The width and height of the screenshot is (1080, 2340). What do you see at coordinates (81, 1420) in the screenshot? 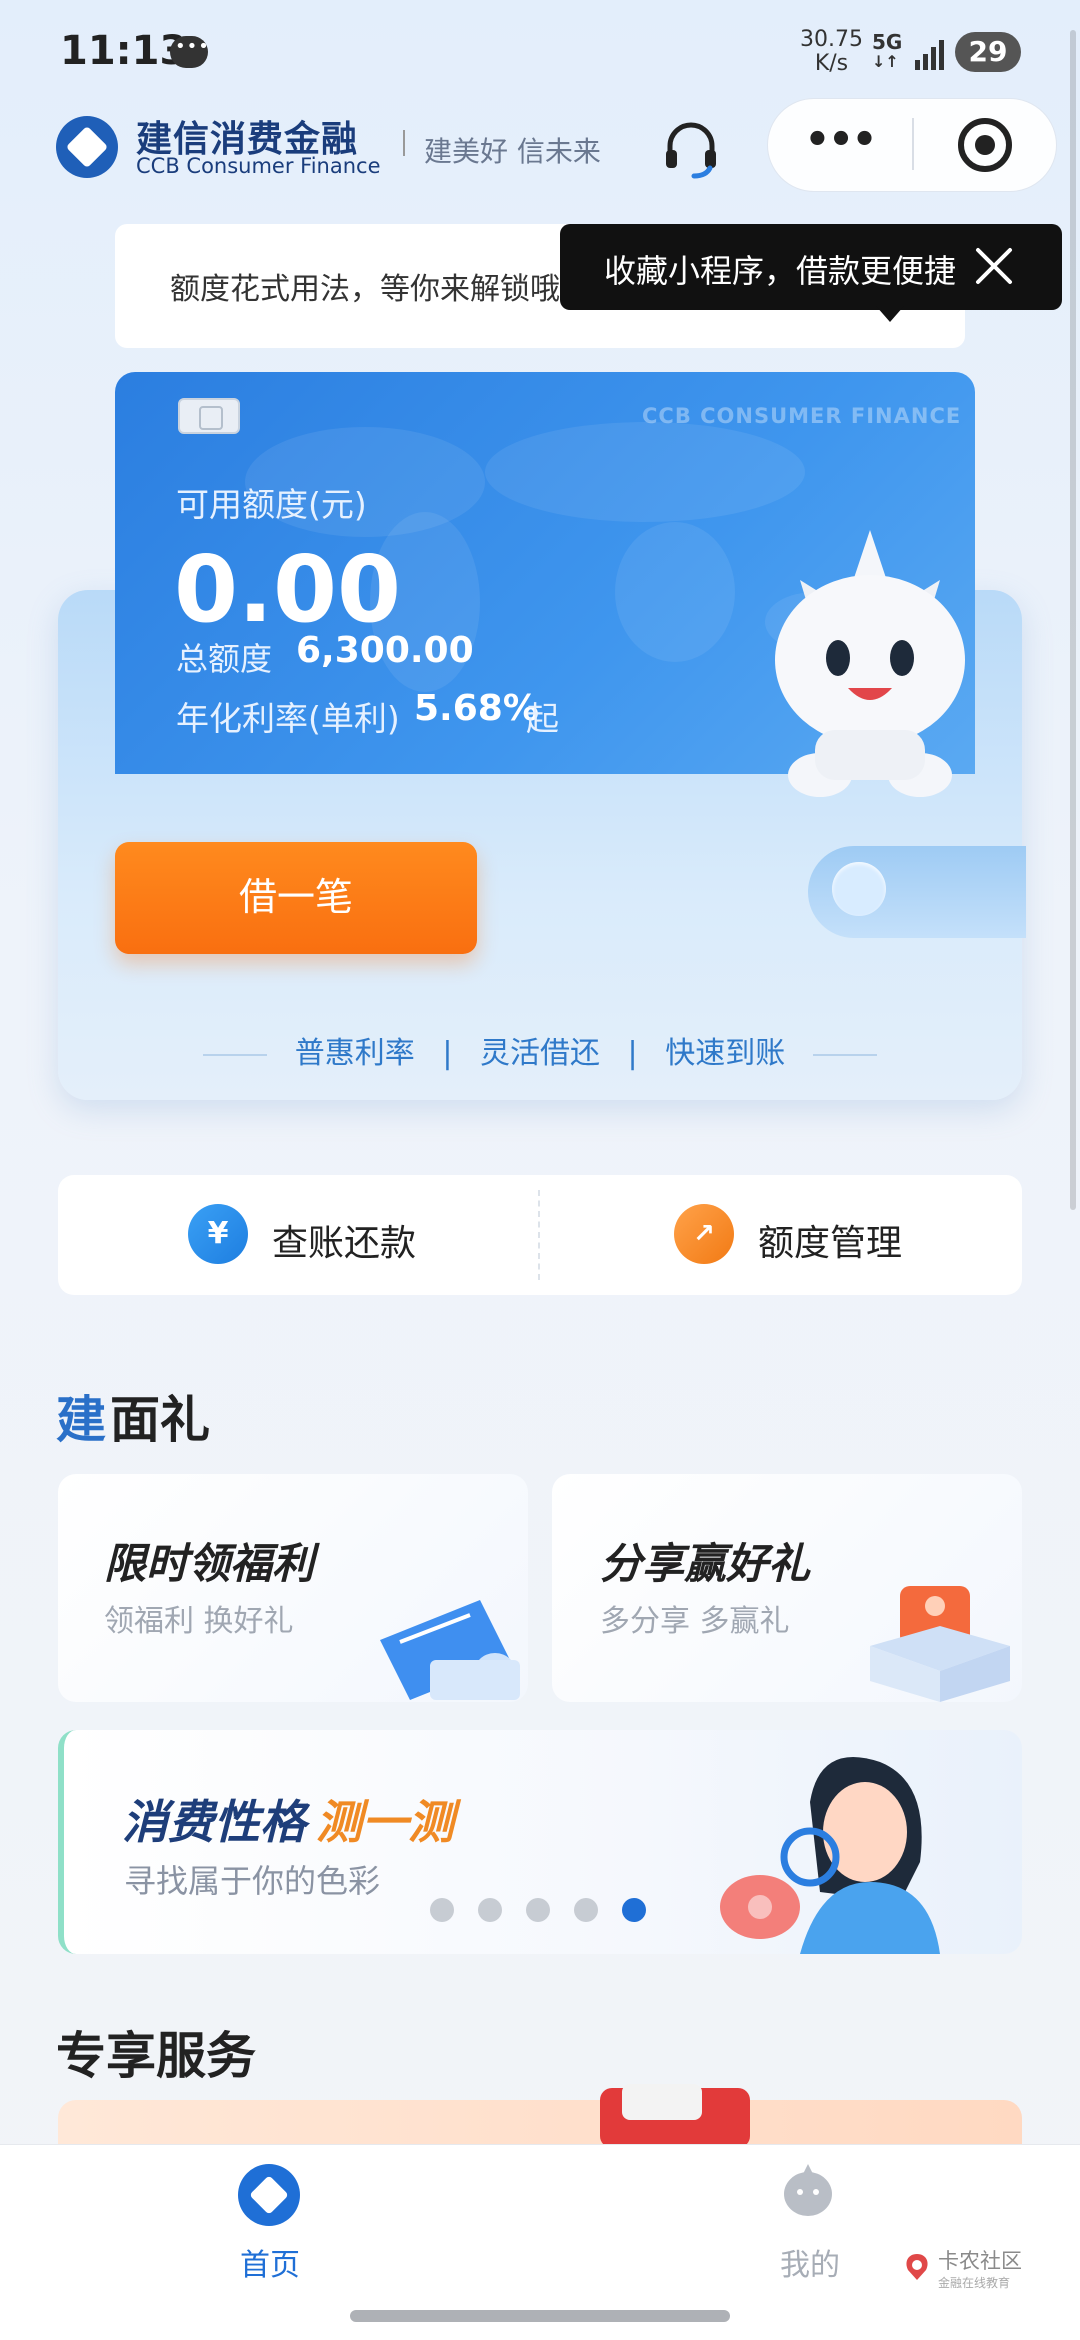
I see `gift-section-title-accent: 建` at bounding box center [81, 1420].